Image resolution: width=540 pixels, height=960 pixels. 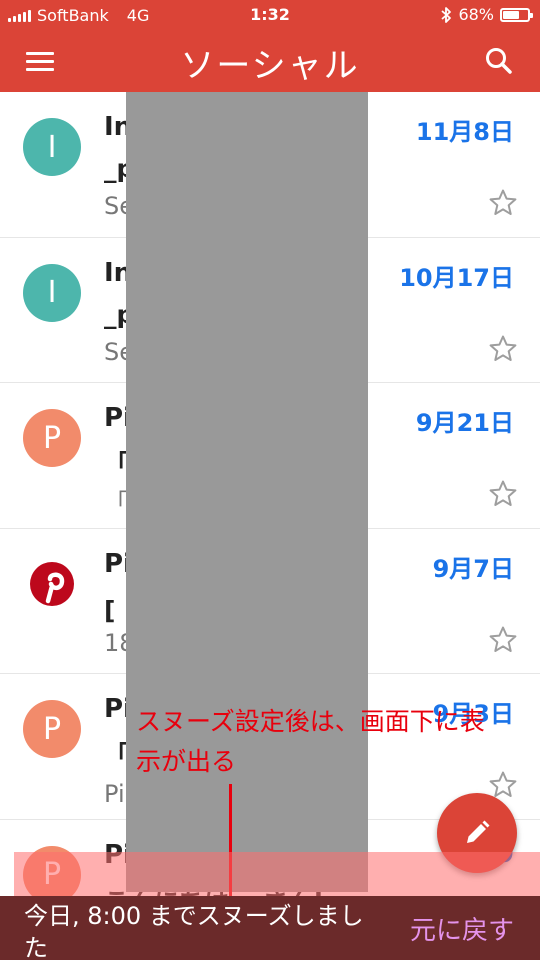 I want to click on battery-percent: 68%, so click(x=476, y=14).